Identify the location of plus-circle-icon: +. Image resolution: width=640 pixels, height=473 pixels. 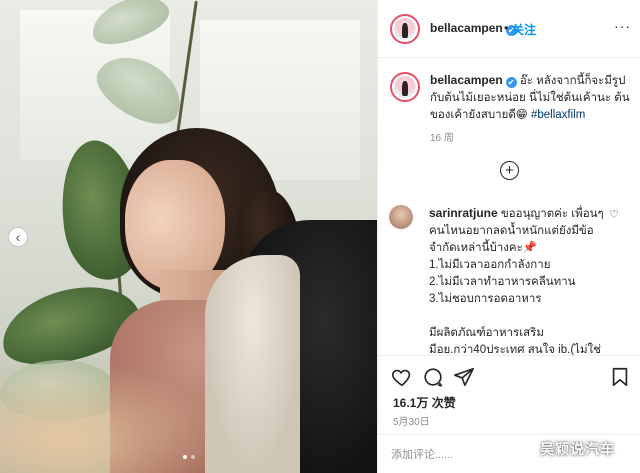
(509, 170).